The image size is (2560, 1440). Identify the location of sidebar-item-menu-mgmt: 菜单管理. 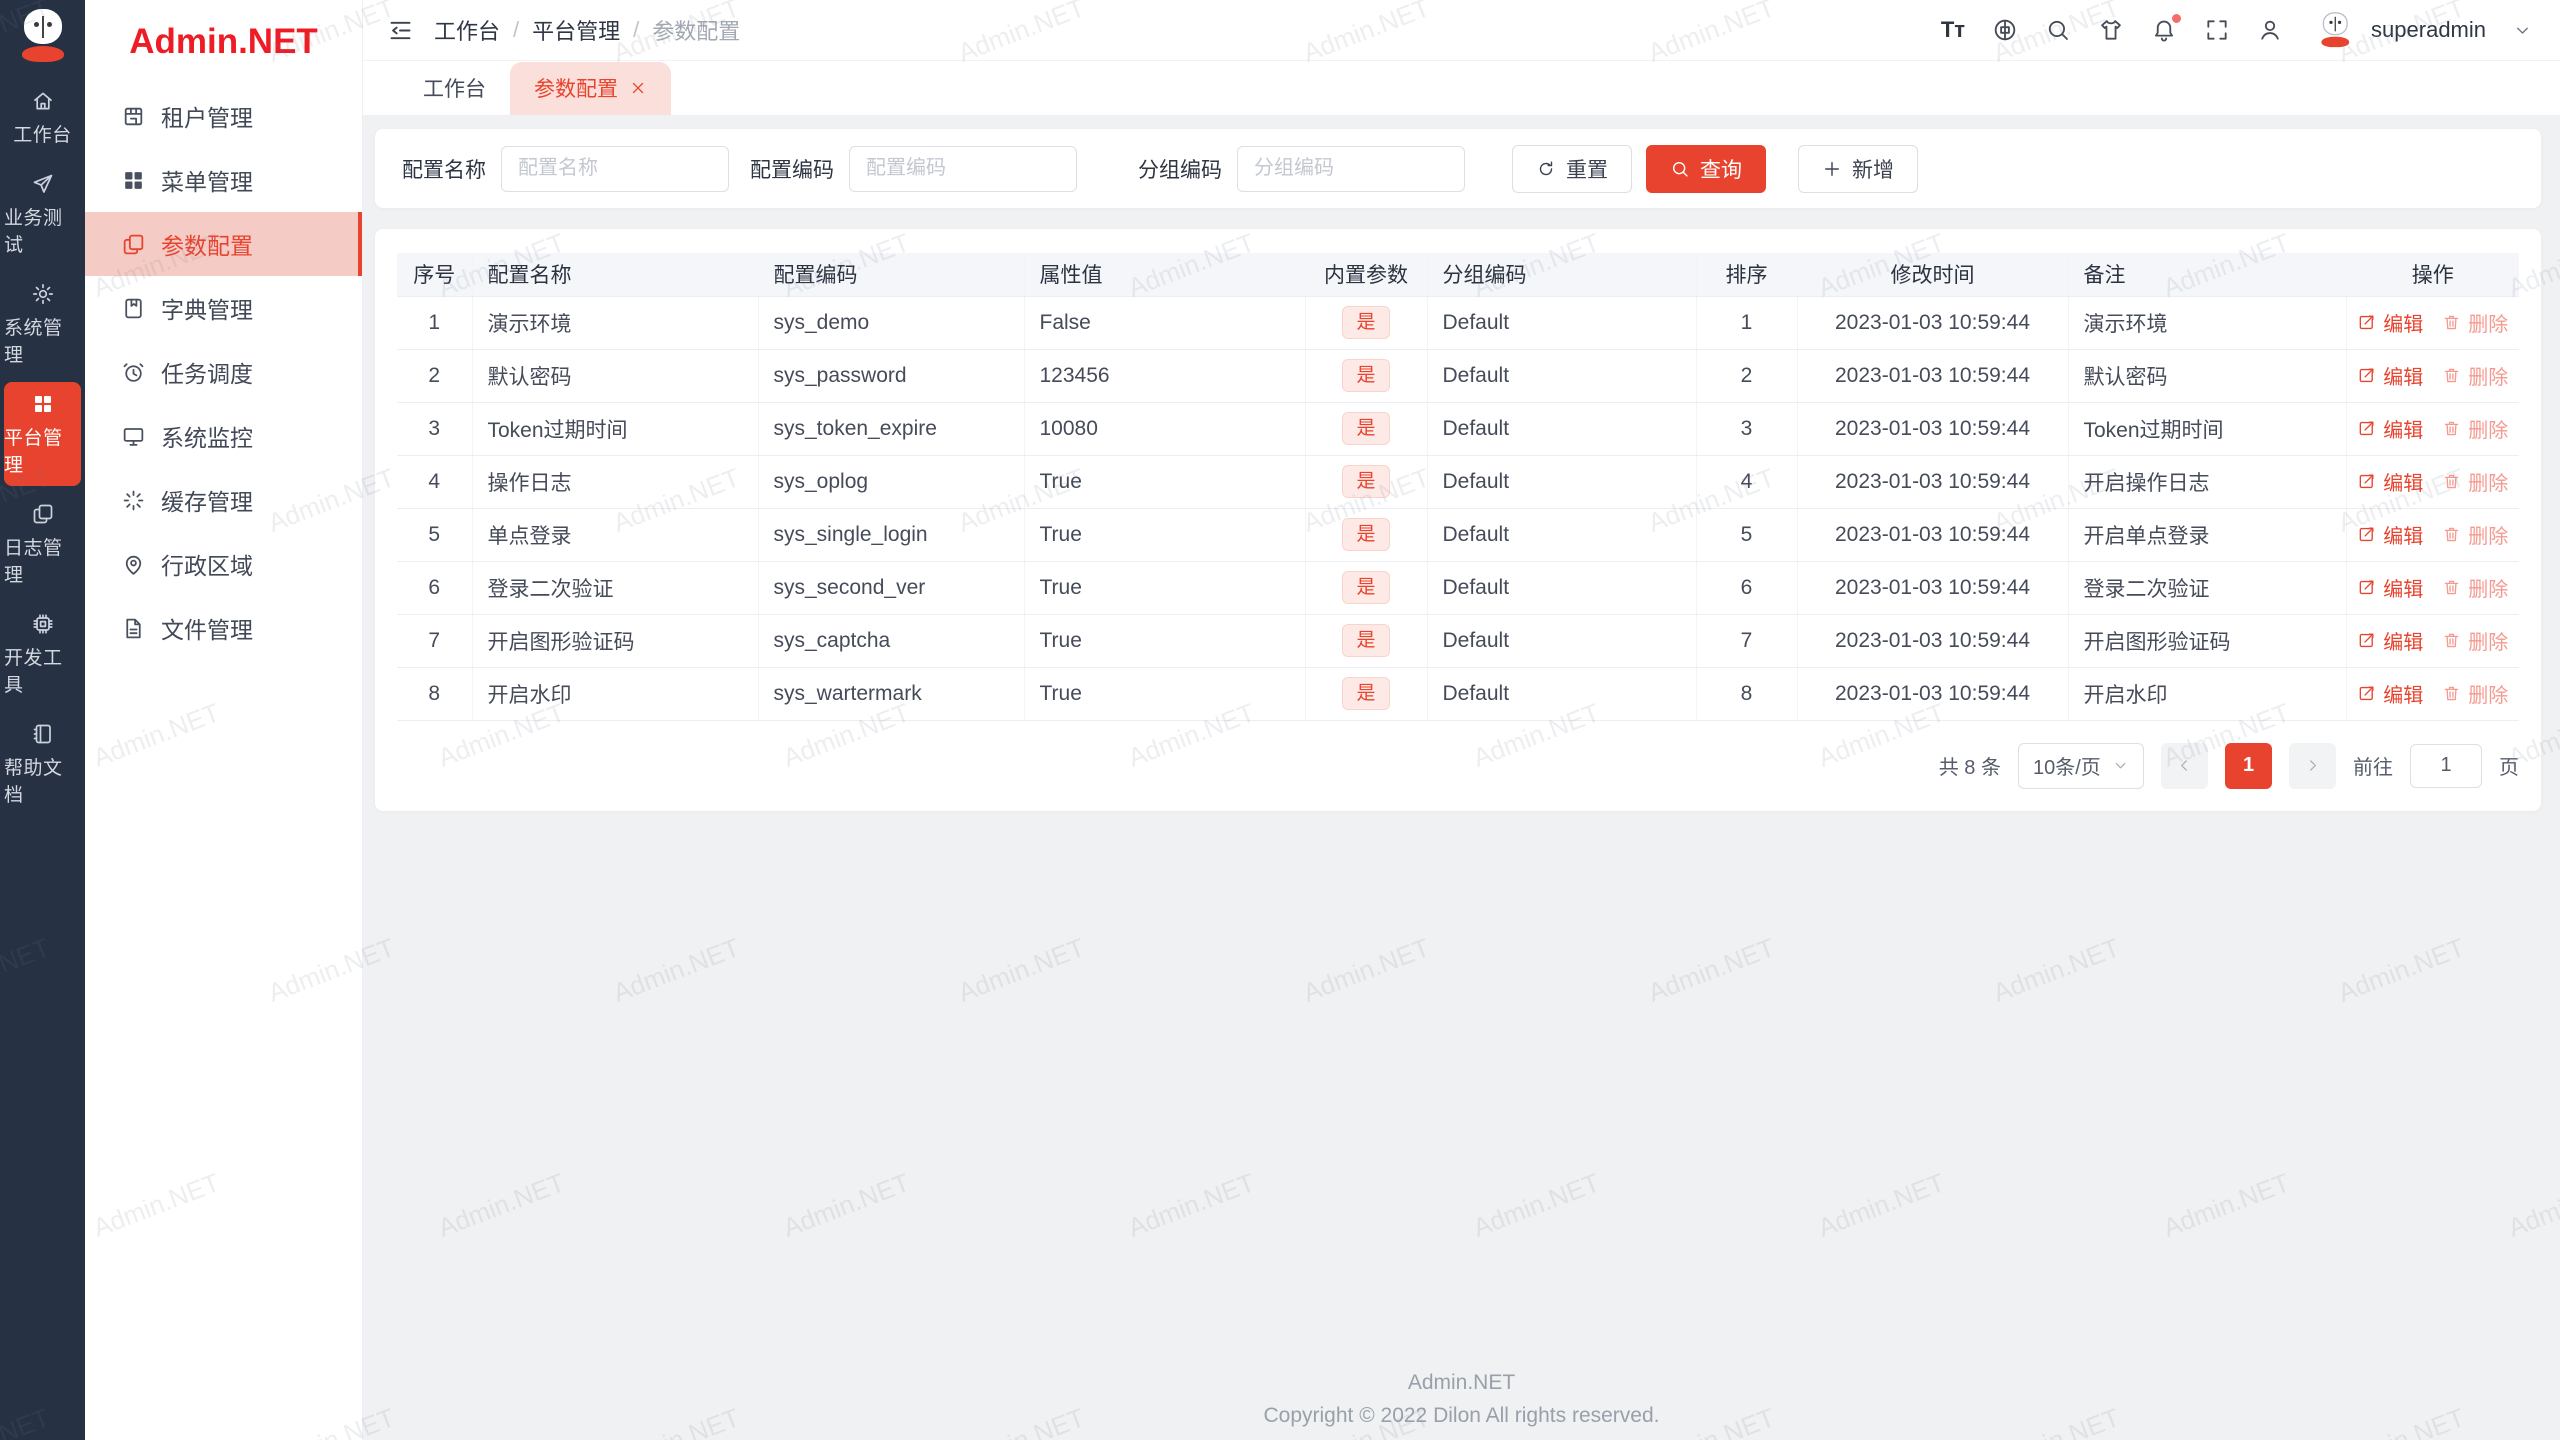
(223, 180).